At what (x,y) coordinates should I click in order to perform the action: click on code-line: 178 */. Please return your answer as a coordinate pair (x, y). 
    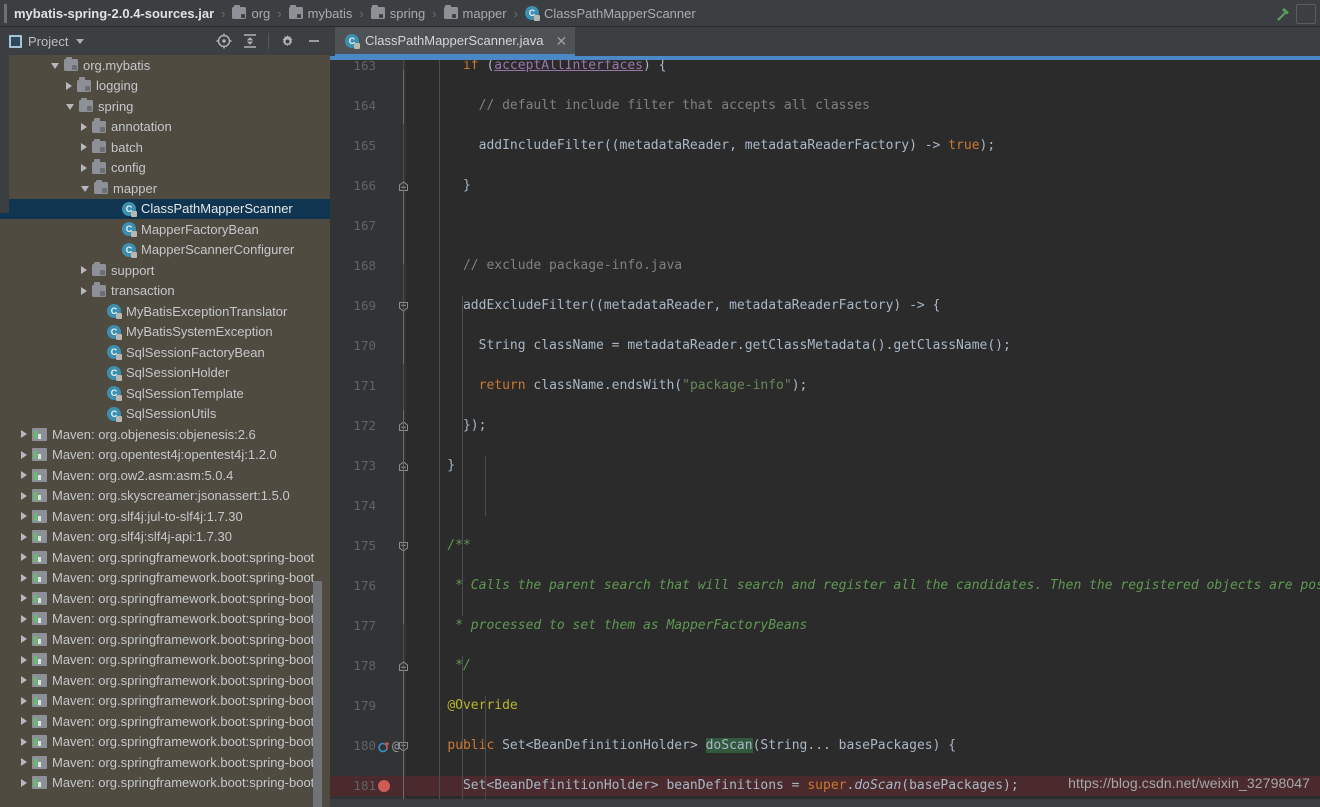
    Looking at the image, I should click on (825, 666).